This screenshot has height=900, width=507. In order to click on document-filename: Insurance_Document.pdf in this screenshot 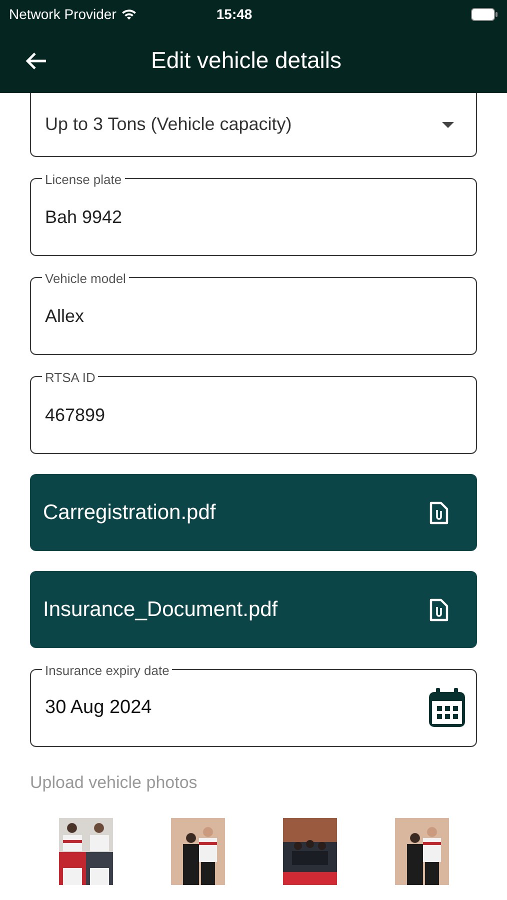, I will do `click(160, 609)`.